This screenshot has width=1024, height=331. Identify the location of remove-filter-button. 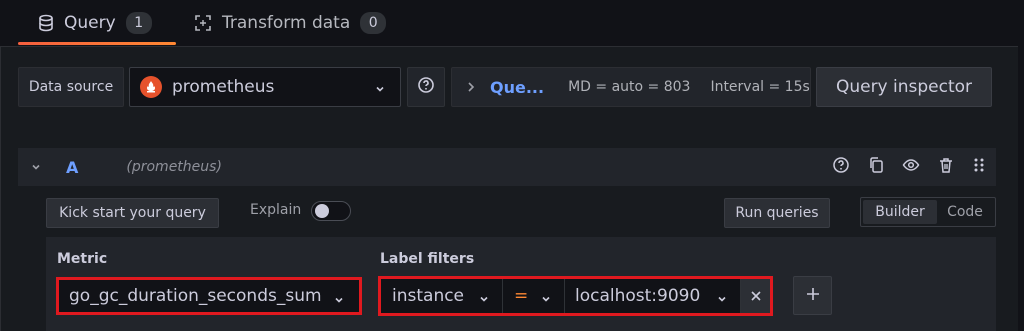
(755, 296).